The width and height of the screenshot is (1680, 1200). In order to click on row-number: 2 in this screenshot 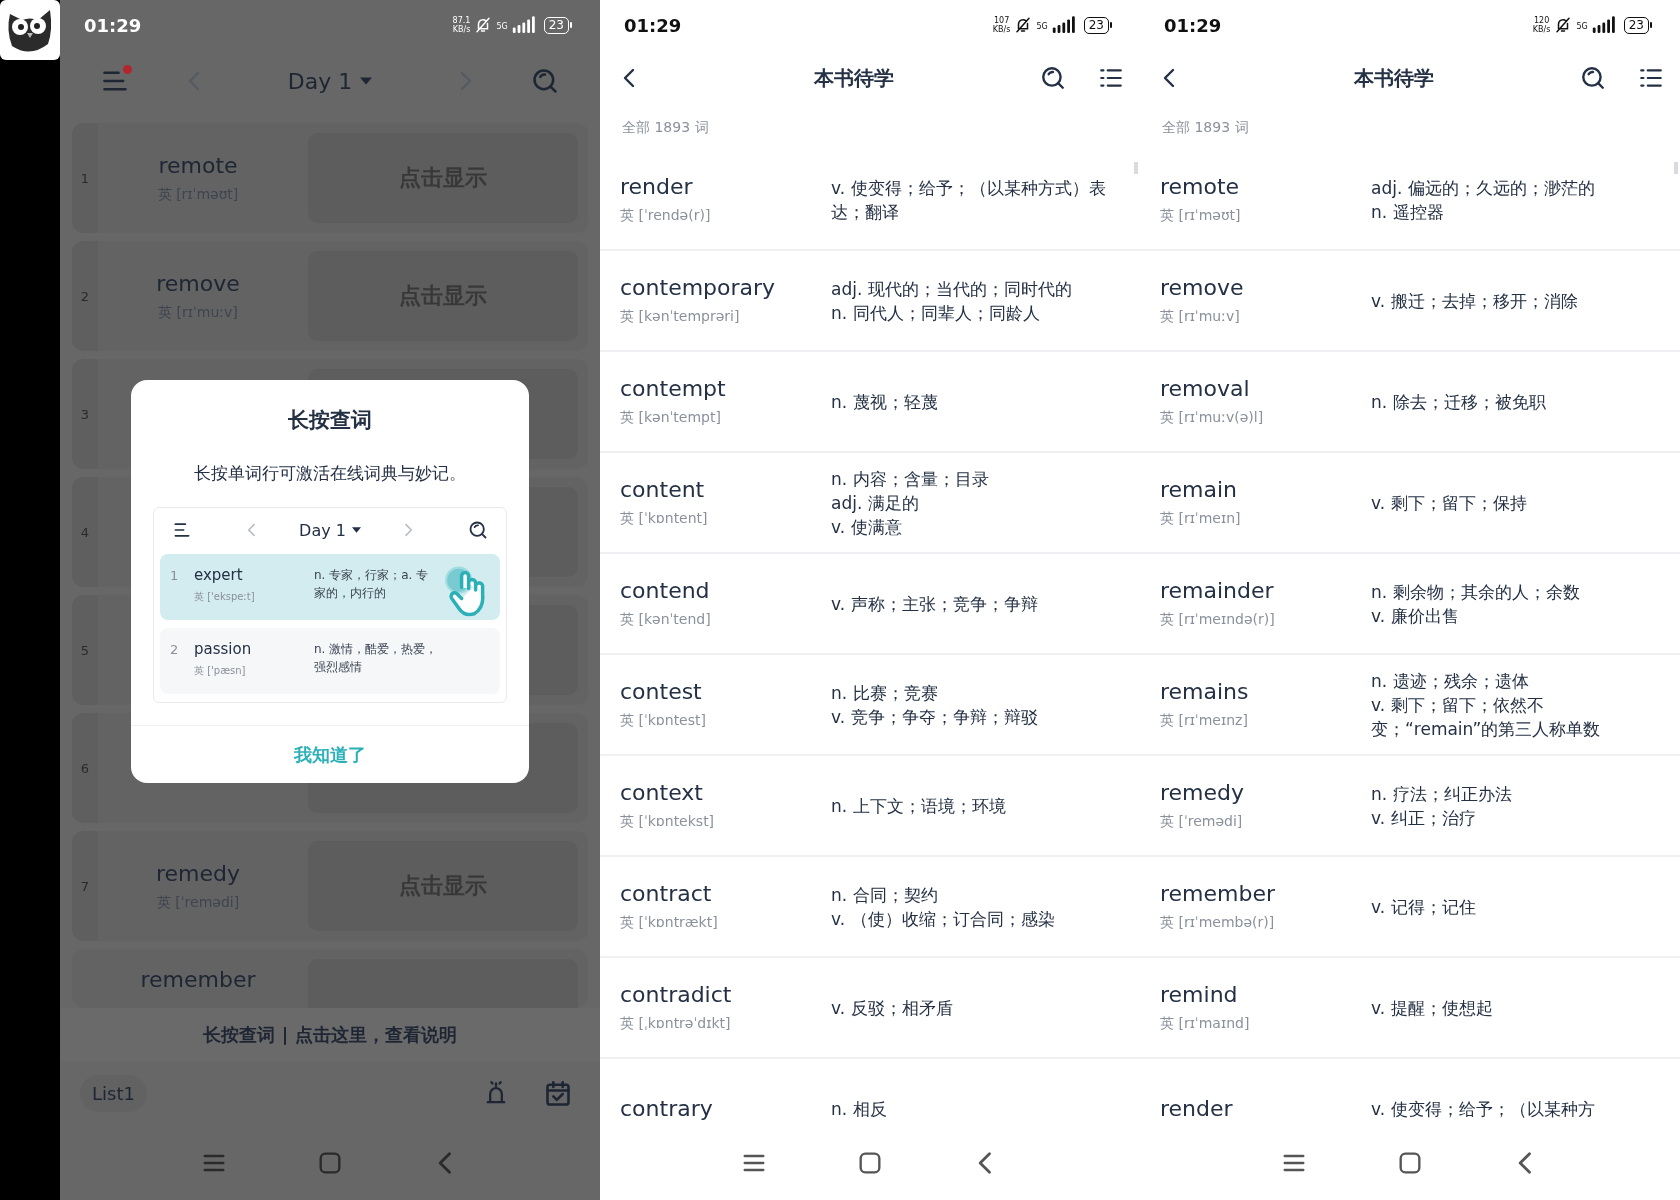, I will do `click(175, 649)`.